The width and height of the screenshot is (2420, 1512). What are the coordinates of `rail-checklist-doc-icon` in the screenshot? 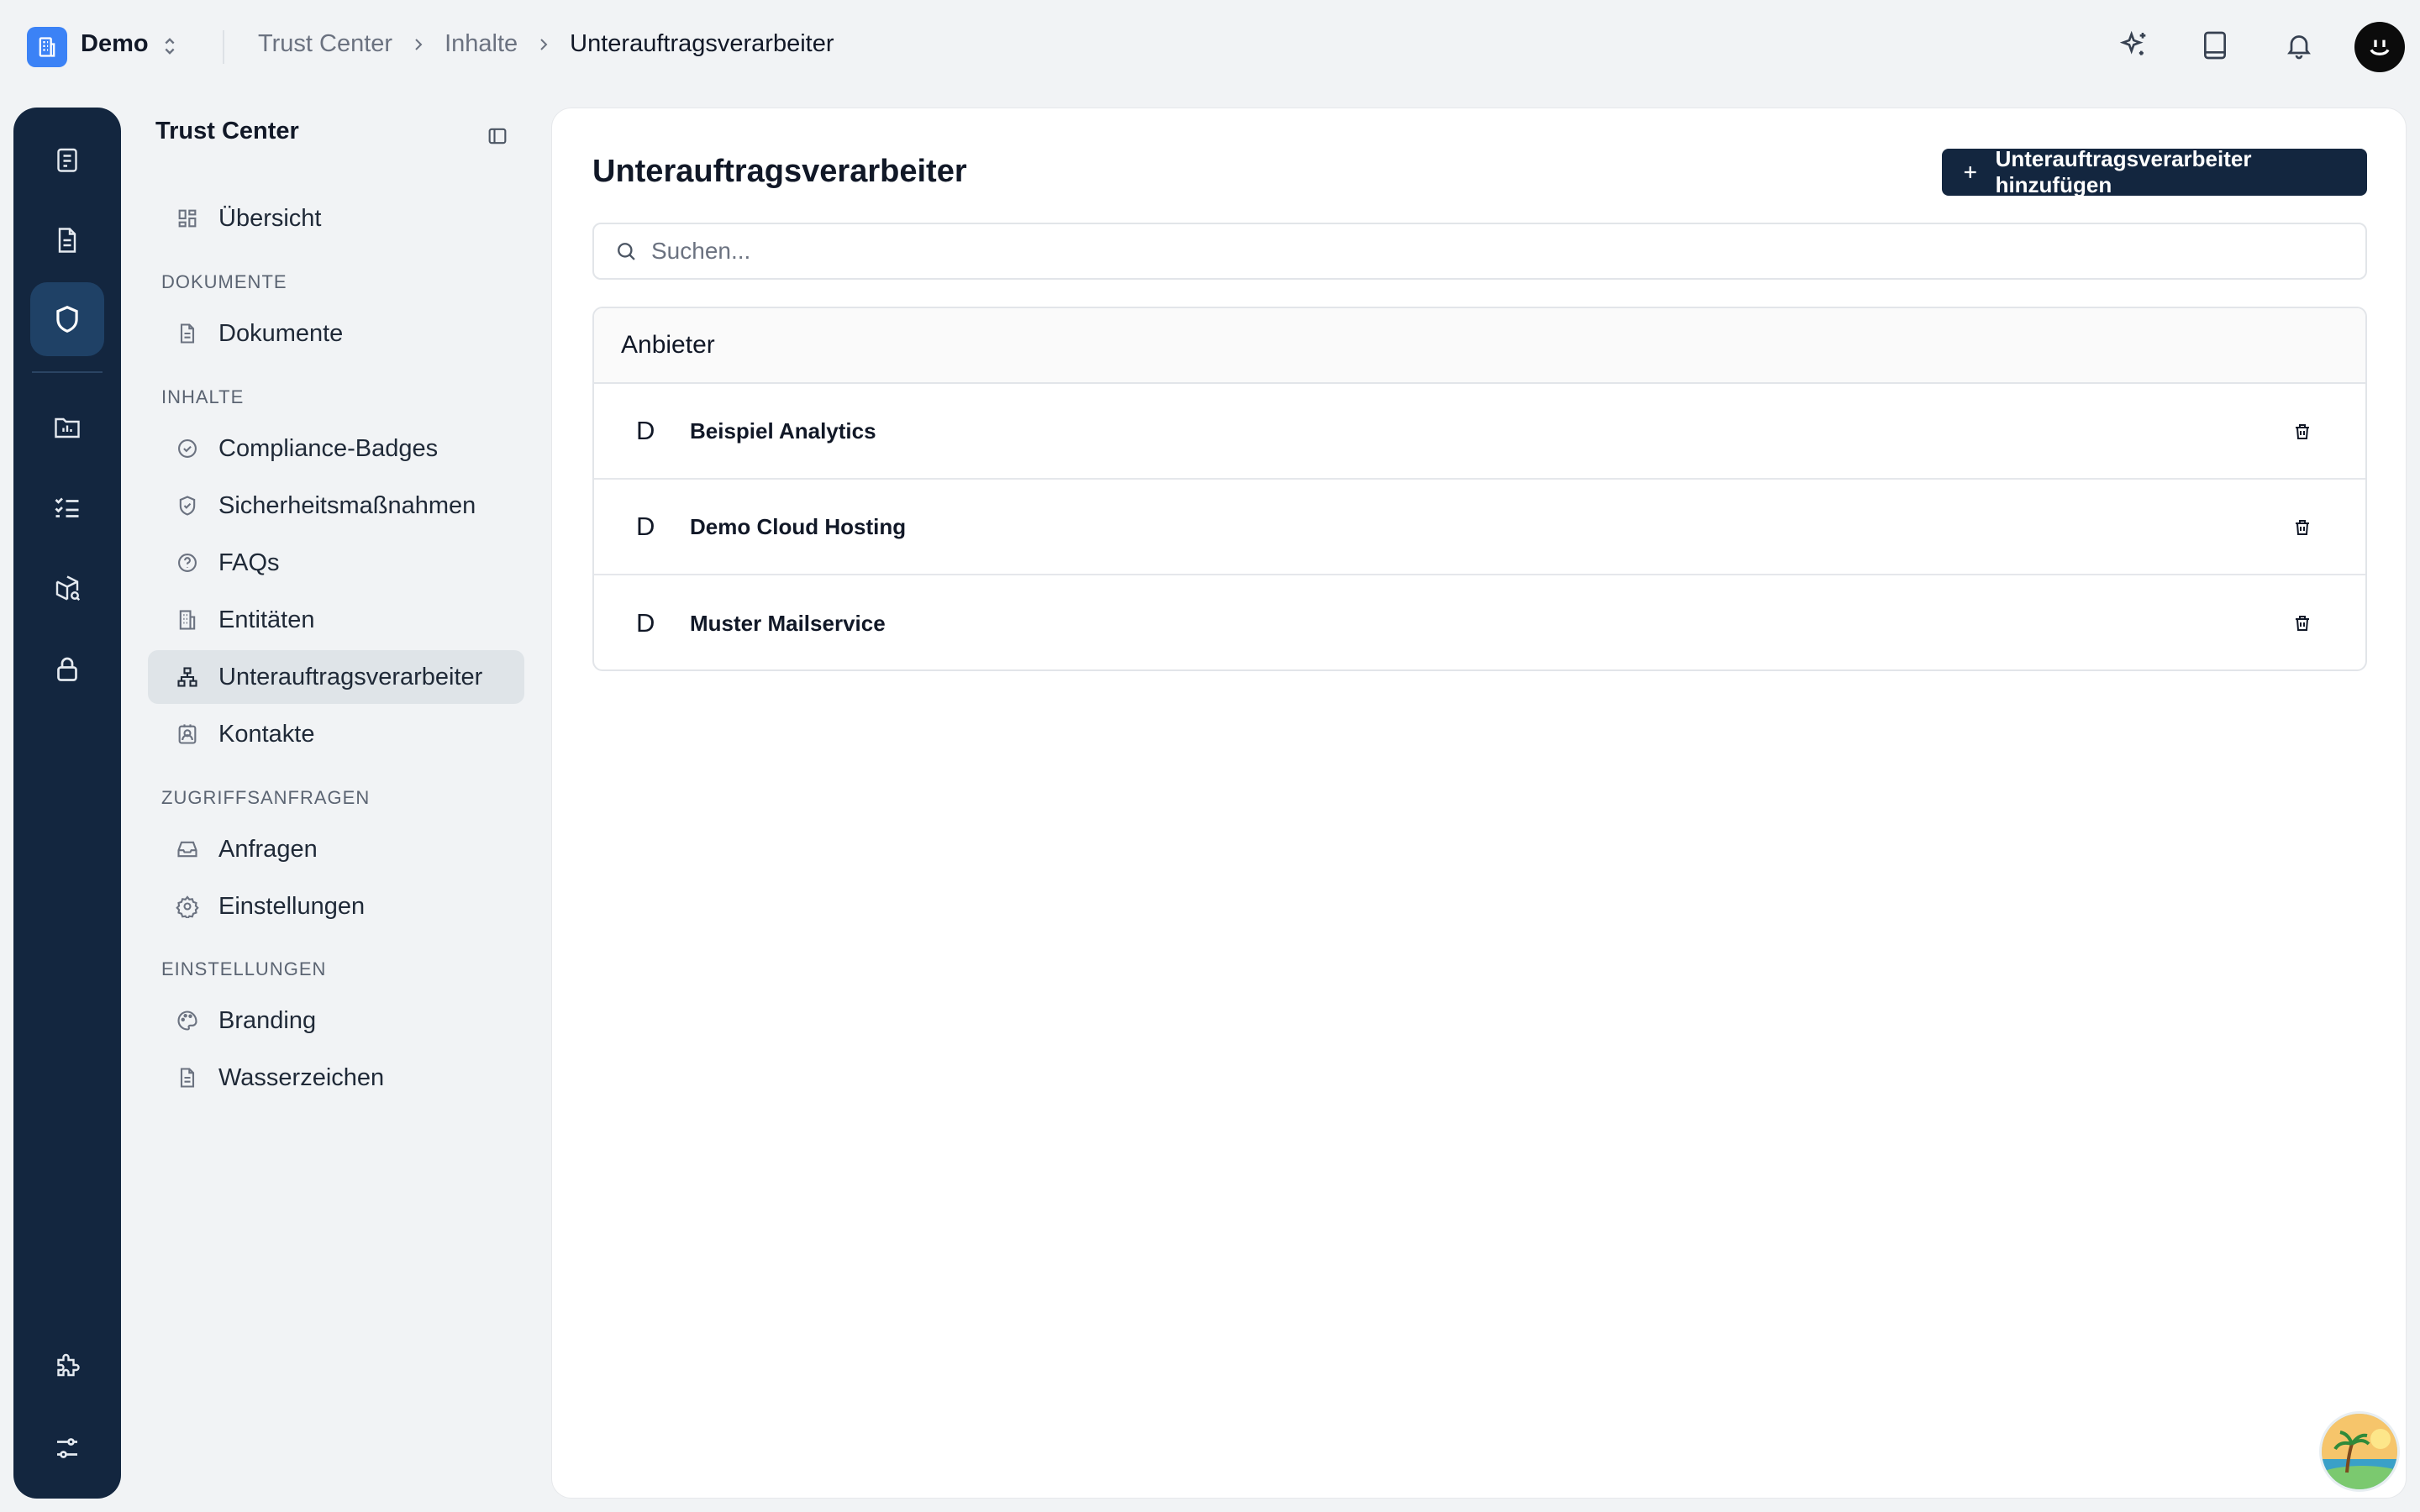 It's located at (67, 160).